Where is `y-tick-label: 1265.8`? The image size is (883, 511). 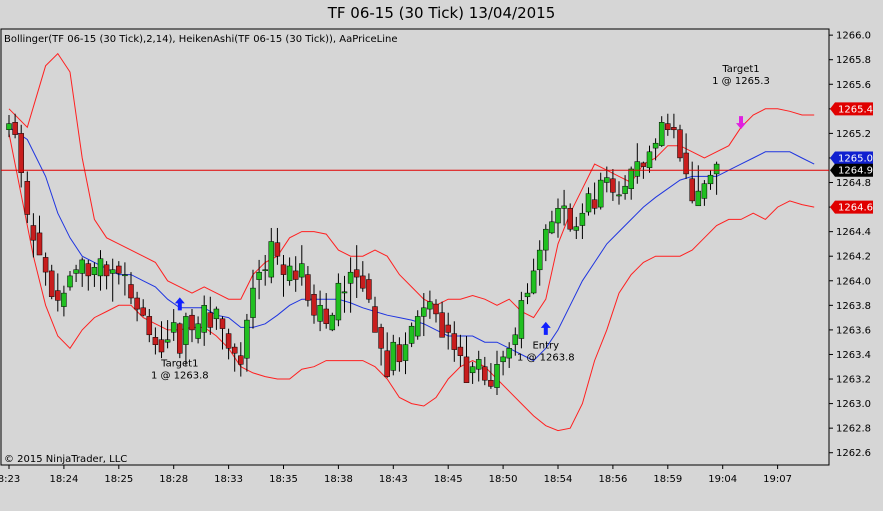 y-tick-label: 1265.8 is located at coordinates (853, 60).